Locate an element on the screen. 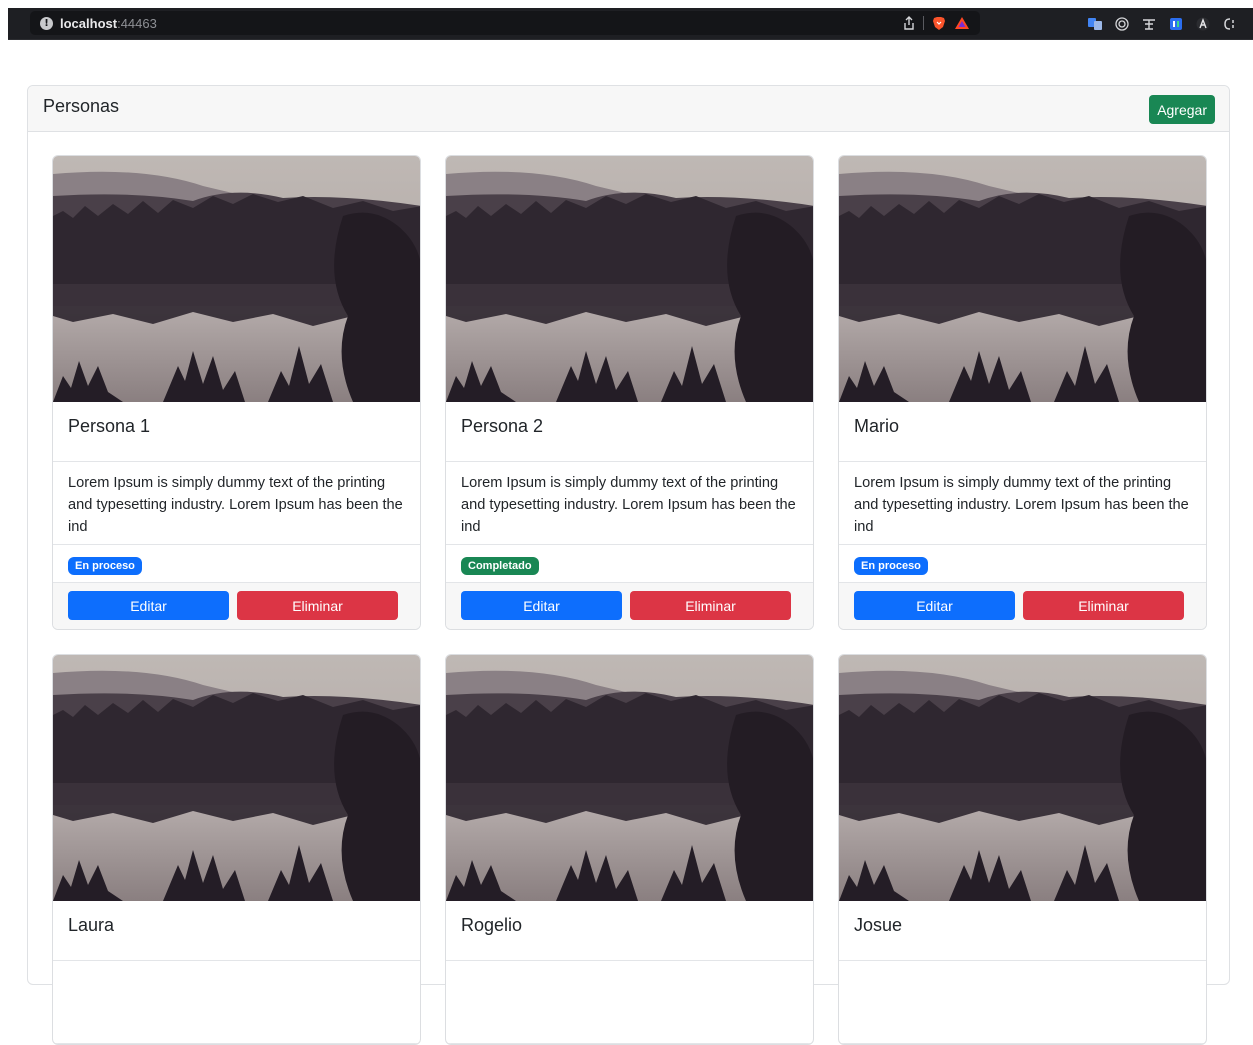 This screenshot has width=1253, height=1045. persona-card: Laura is located at coordinates (236, 849).